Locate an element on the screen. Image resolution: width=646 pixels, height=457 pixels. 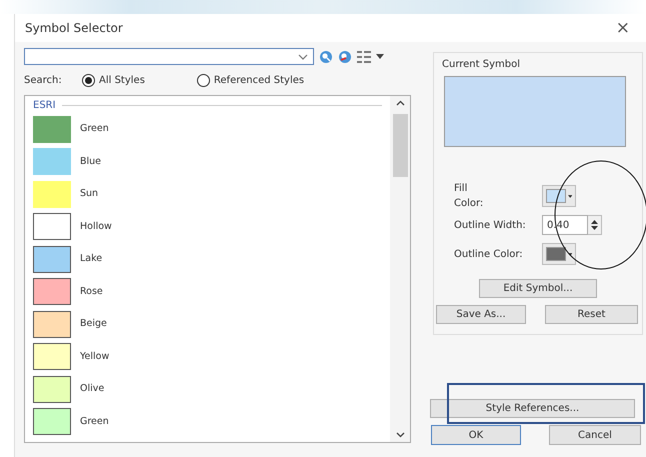
symbol-name: Yellow is located at coordinates (95, 357).